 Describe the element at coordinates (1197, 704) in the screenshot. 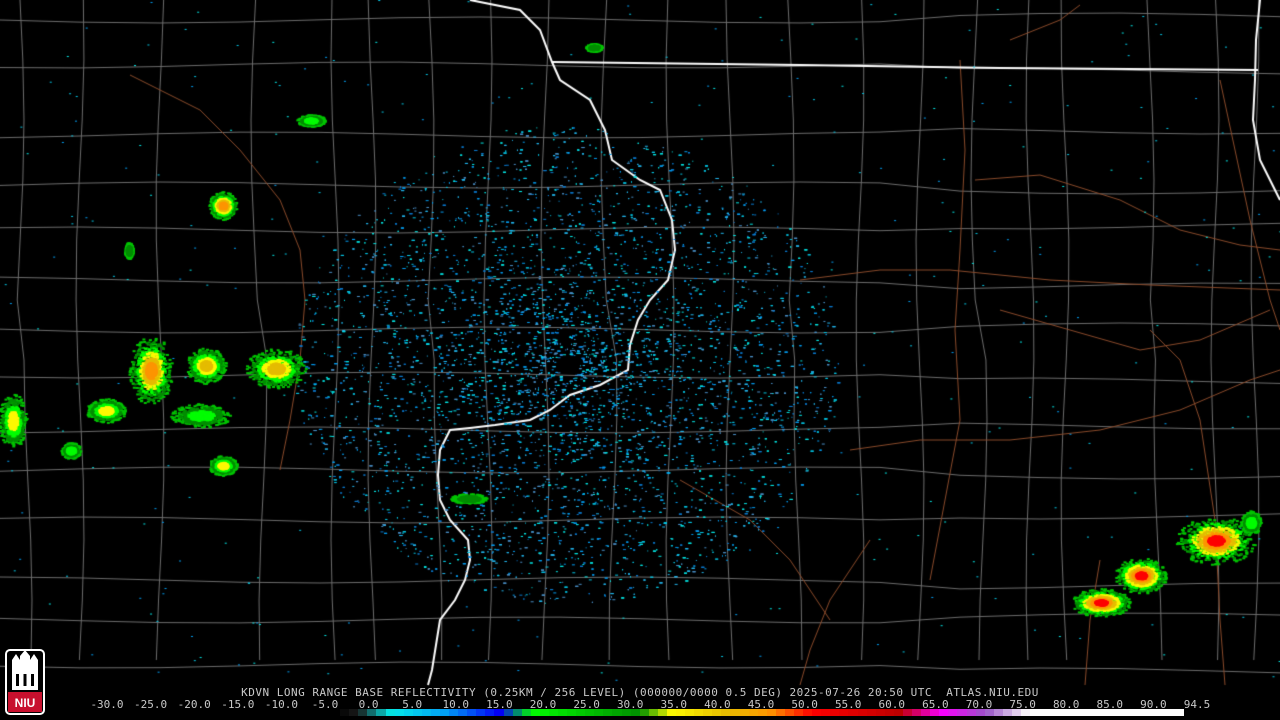

I see `scale-label: 94.5` at that location.